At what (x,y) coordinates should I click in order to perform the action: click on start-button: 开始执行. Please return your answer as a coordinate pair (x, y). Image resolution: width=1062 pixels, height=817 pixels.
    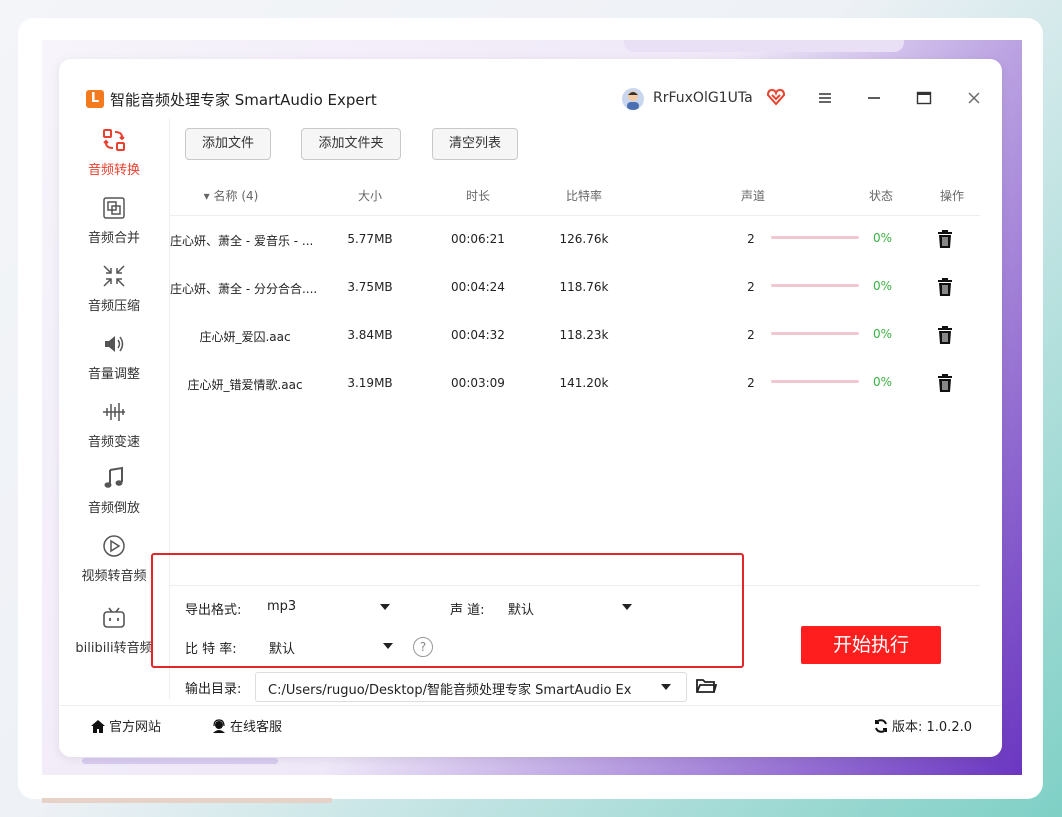
    Looking at the image, I should click on (871, 645).